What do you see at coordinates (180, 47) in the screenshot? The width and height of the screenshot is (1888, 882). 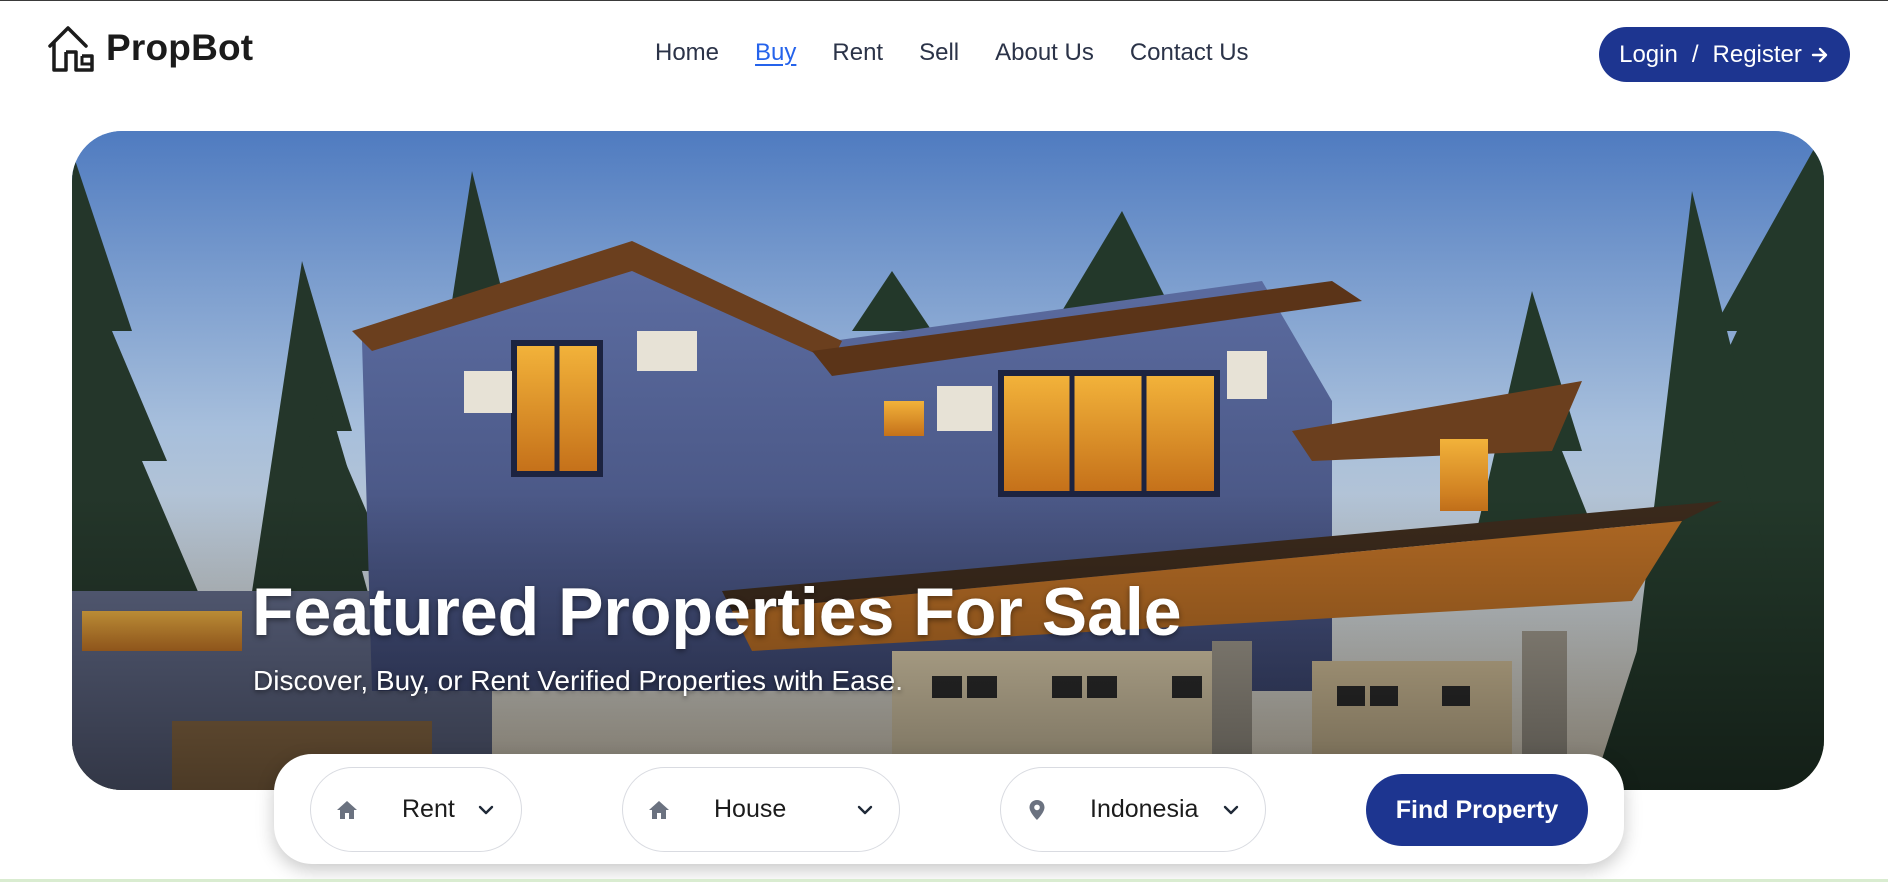 I see `brand-name: PropBot` at bounding box center [180, 47].